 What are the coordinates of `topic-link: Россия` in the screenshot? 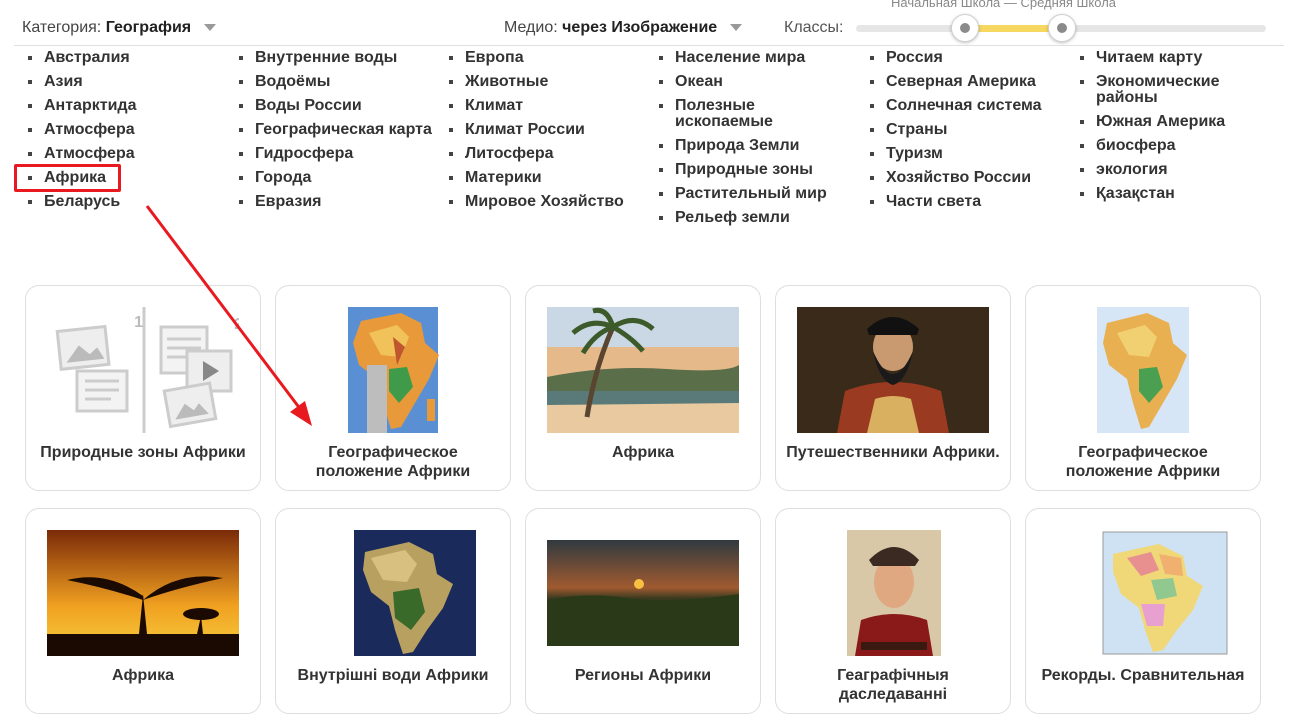 It's located at (968, 58).